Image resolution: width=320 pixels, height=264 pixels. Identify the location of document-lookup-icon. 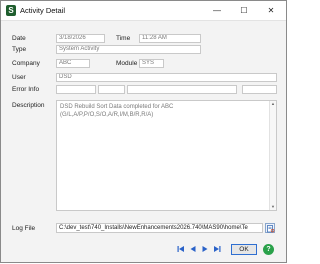
(271, 229).